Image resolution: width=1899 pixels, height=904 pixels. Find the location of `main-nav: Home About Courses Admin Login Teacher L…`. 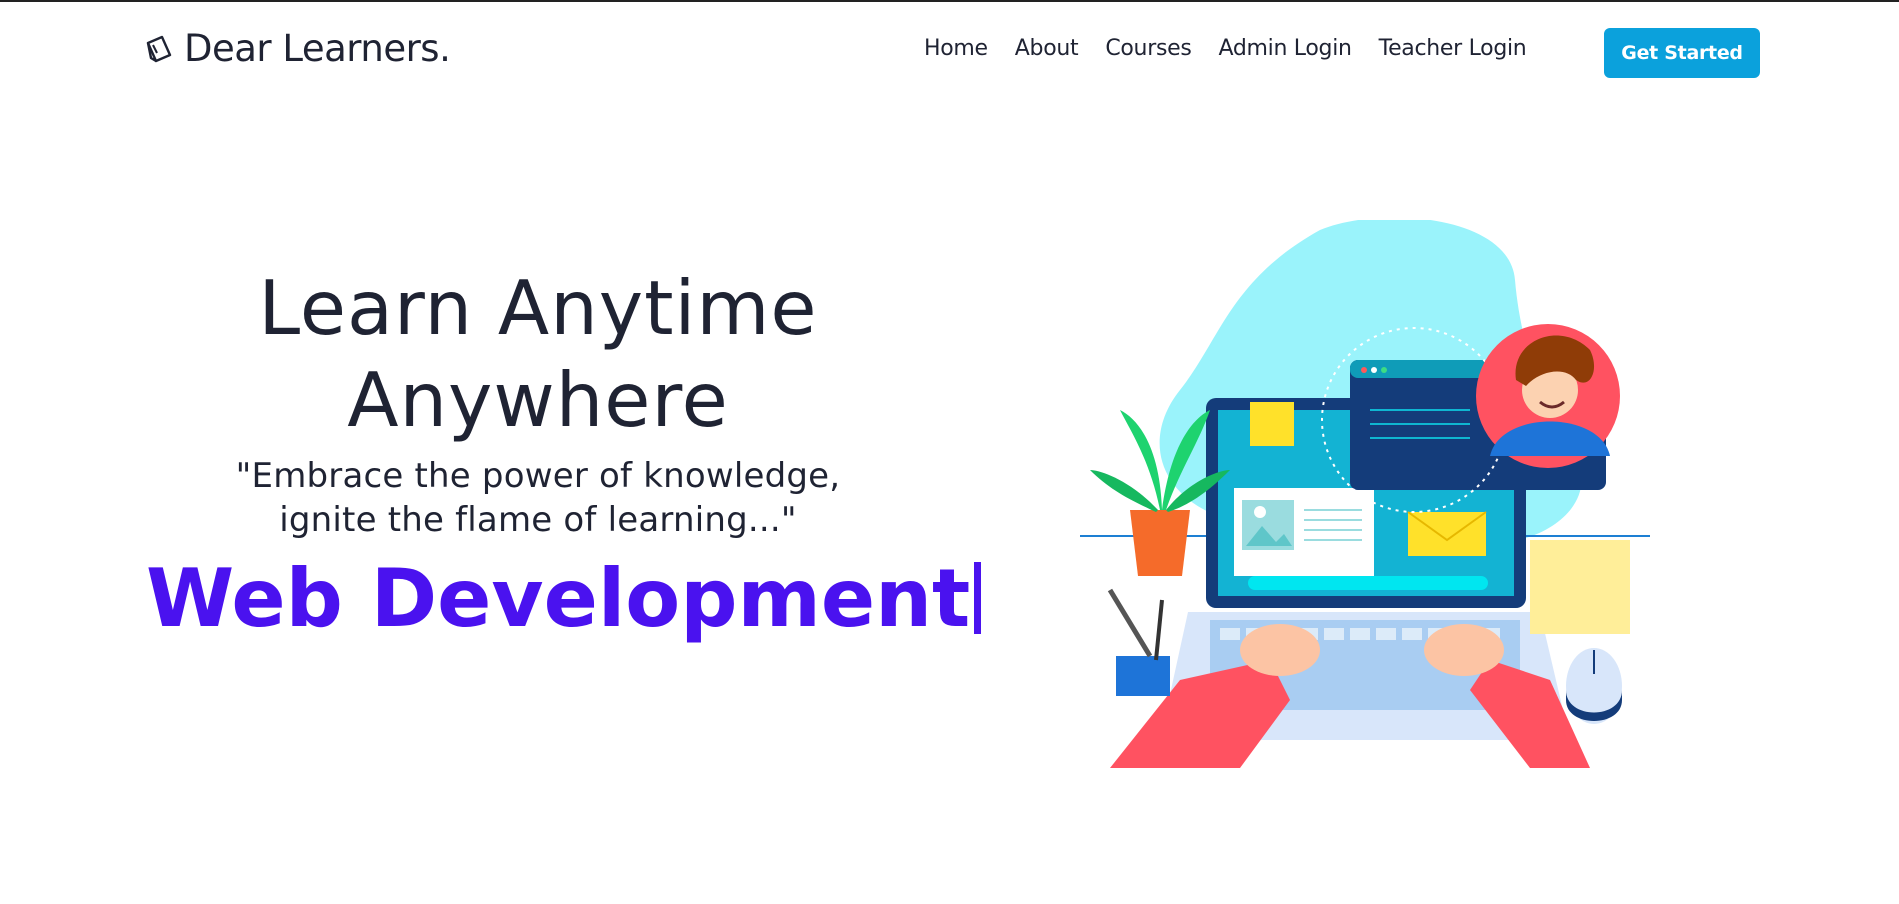

main-nav: Home About Courses Admin Login Teacher L… is located at coordinates (1225, 48).